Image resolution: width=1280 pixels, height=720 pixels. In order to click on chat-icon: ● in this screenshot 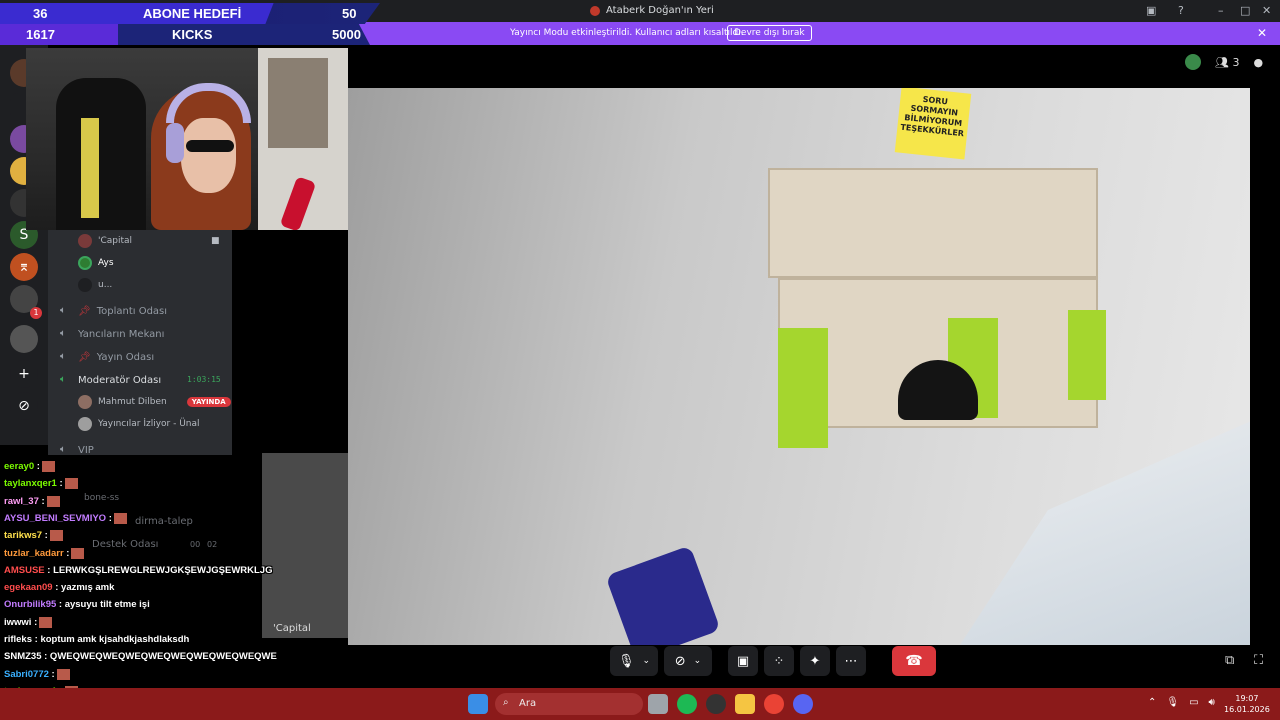, I will do `click(1258, 62)`.